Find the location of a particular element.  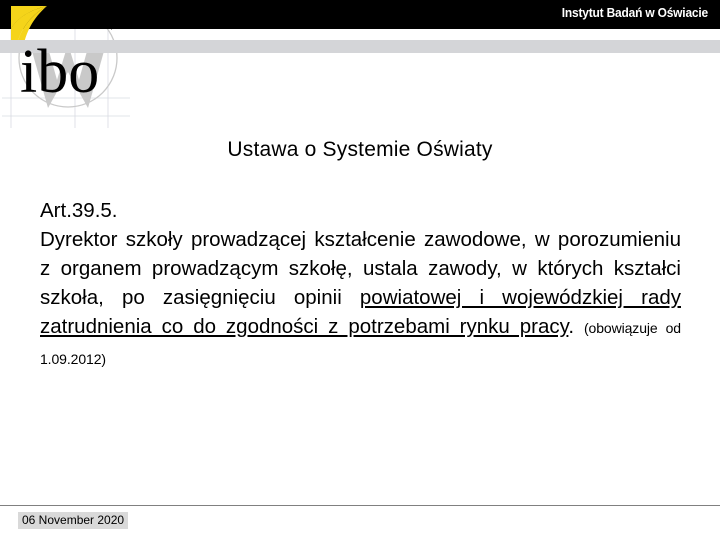

organization-name: Instytut Badań w Oświacie is located at coordinates (634, 12).